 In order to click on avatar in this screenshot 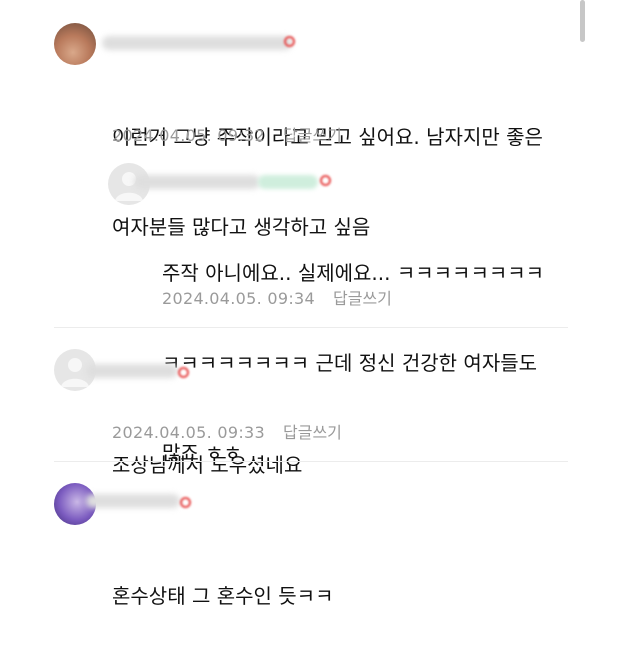, I will do `click(75, 44)`.